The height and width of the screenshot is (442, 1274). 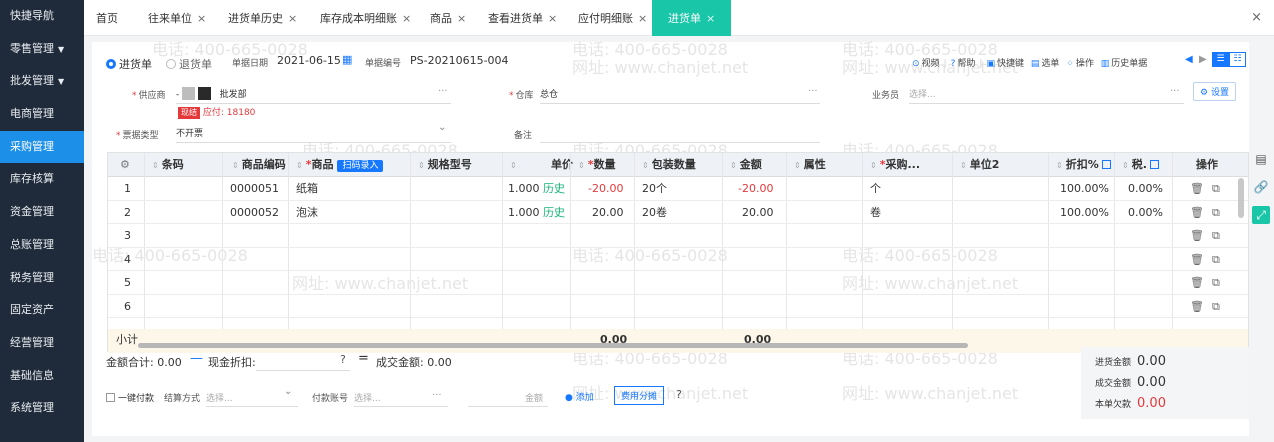 I want to click on edit-checkbox-icon, so click(x=1154, y=164).